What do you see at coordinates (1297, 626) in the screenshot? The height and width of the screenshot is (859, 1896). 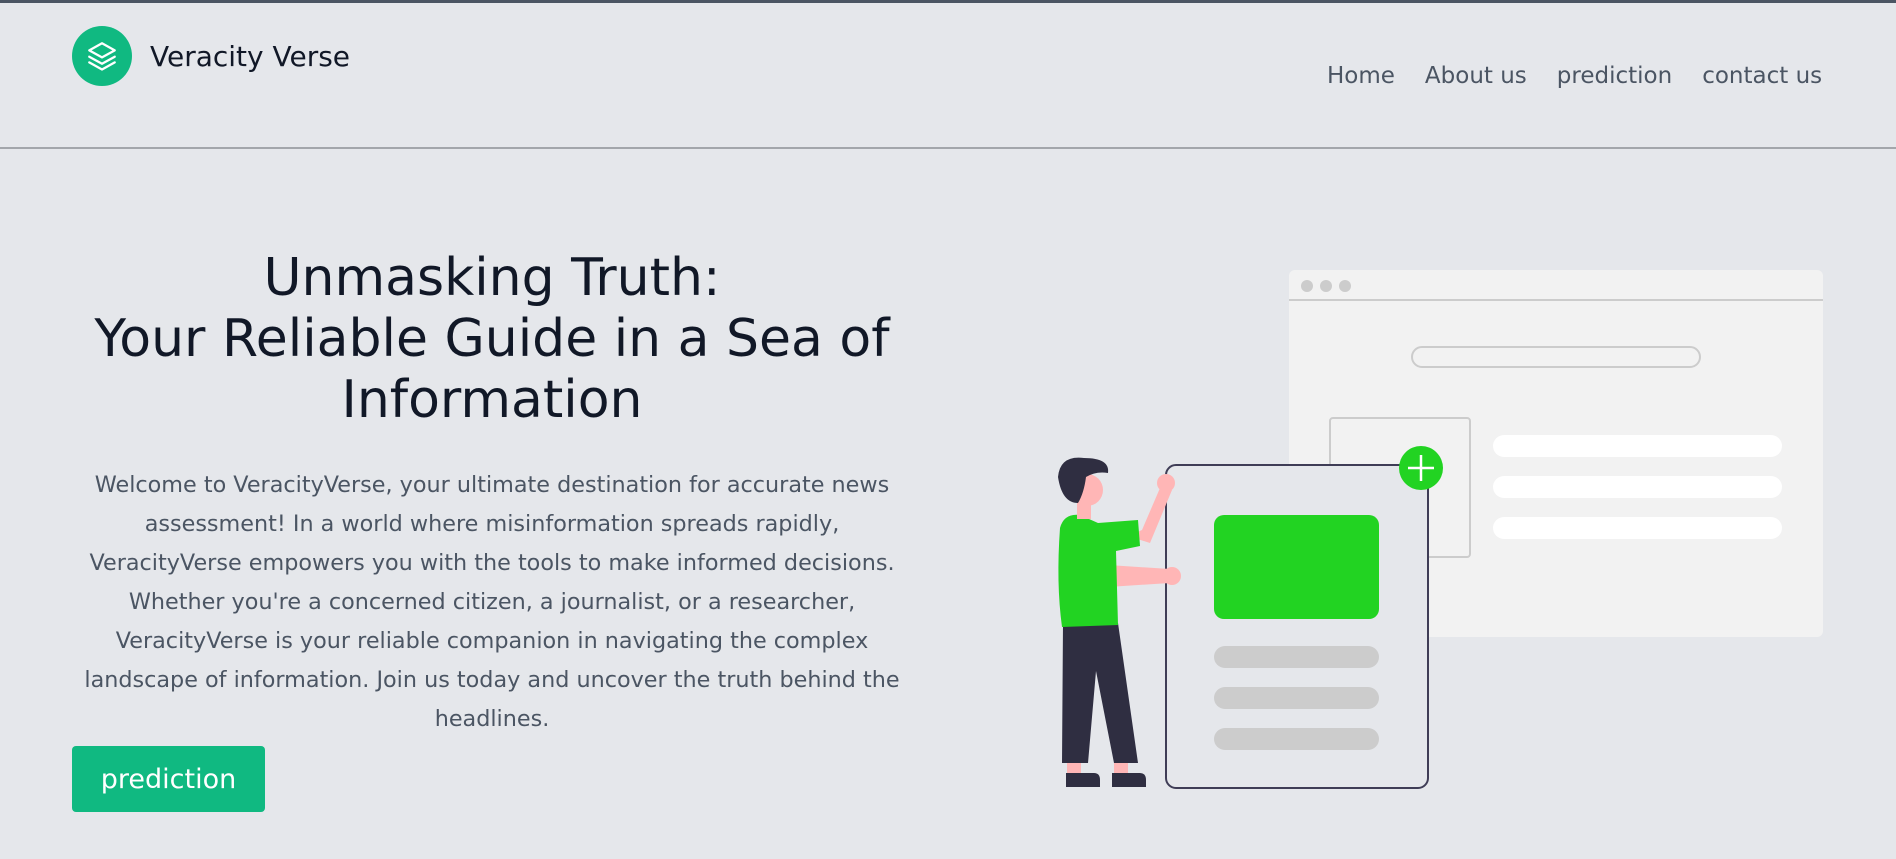 I see `document-card-illustration` at bounding box center [1297, 626].